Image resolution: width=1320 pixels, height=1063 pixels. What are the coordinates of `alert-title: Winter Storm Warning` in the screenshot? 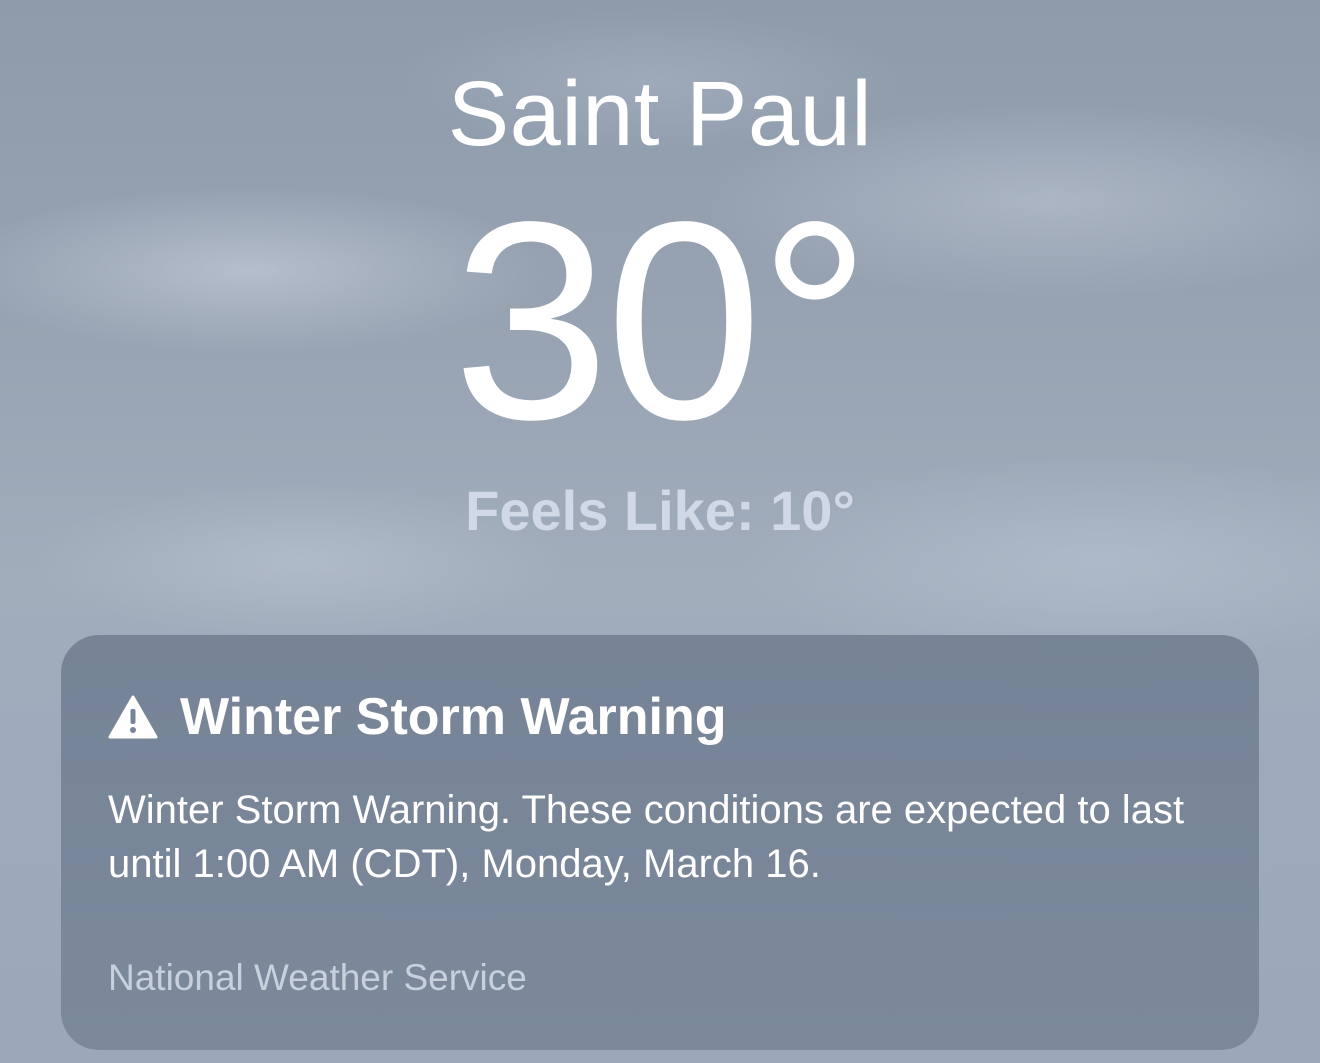 It's located at (453, 717).